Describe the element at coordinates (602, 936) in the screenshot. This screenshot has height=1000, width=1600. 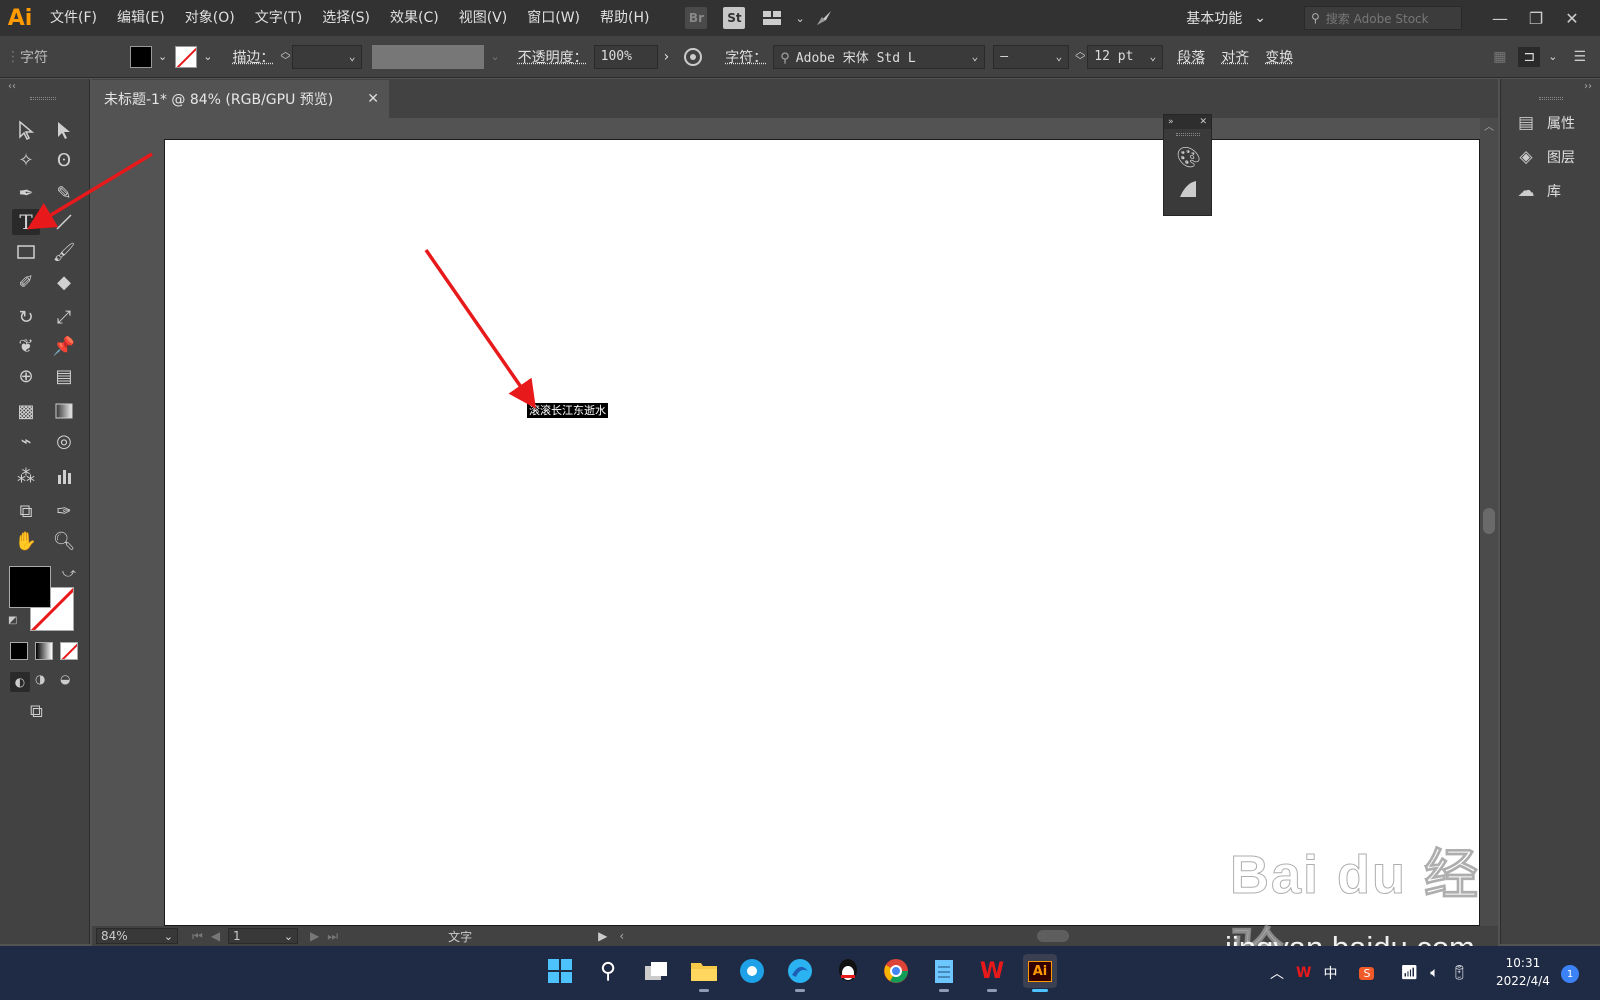
I see `status-menu-icon: ▶` at that location.